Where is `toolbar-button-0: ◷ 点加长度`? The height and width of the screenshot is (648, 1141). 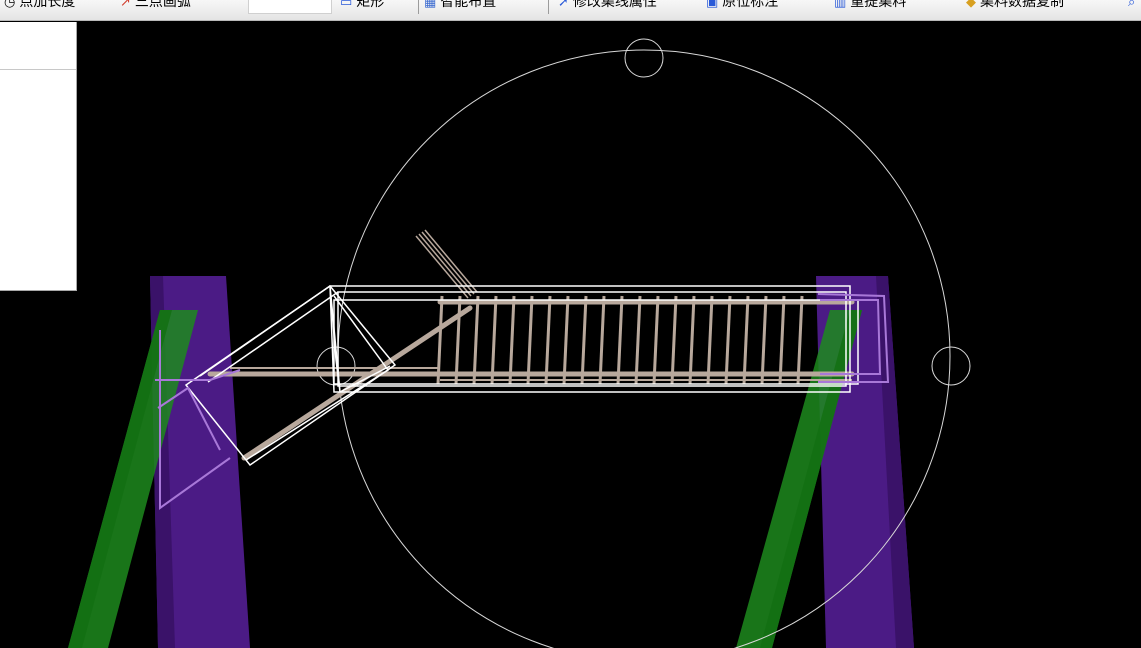 toolbar-button-0: ◷ 点加长度 is located at coordinates (39, 6).